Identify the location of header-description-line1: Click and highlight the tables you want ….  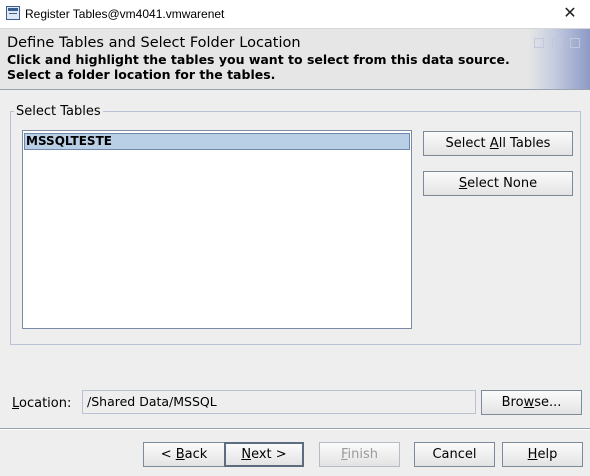
(258, 59).